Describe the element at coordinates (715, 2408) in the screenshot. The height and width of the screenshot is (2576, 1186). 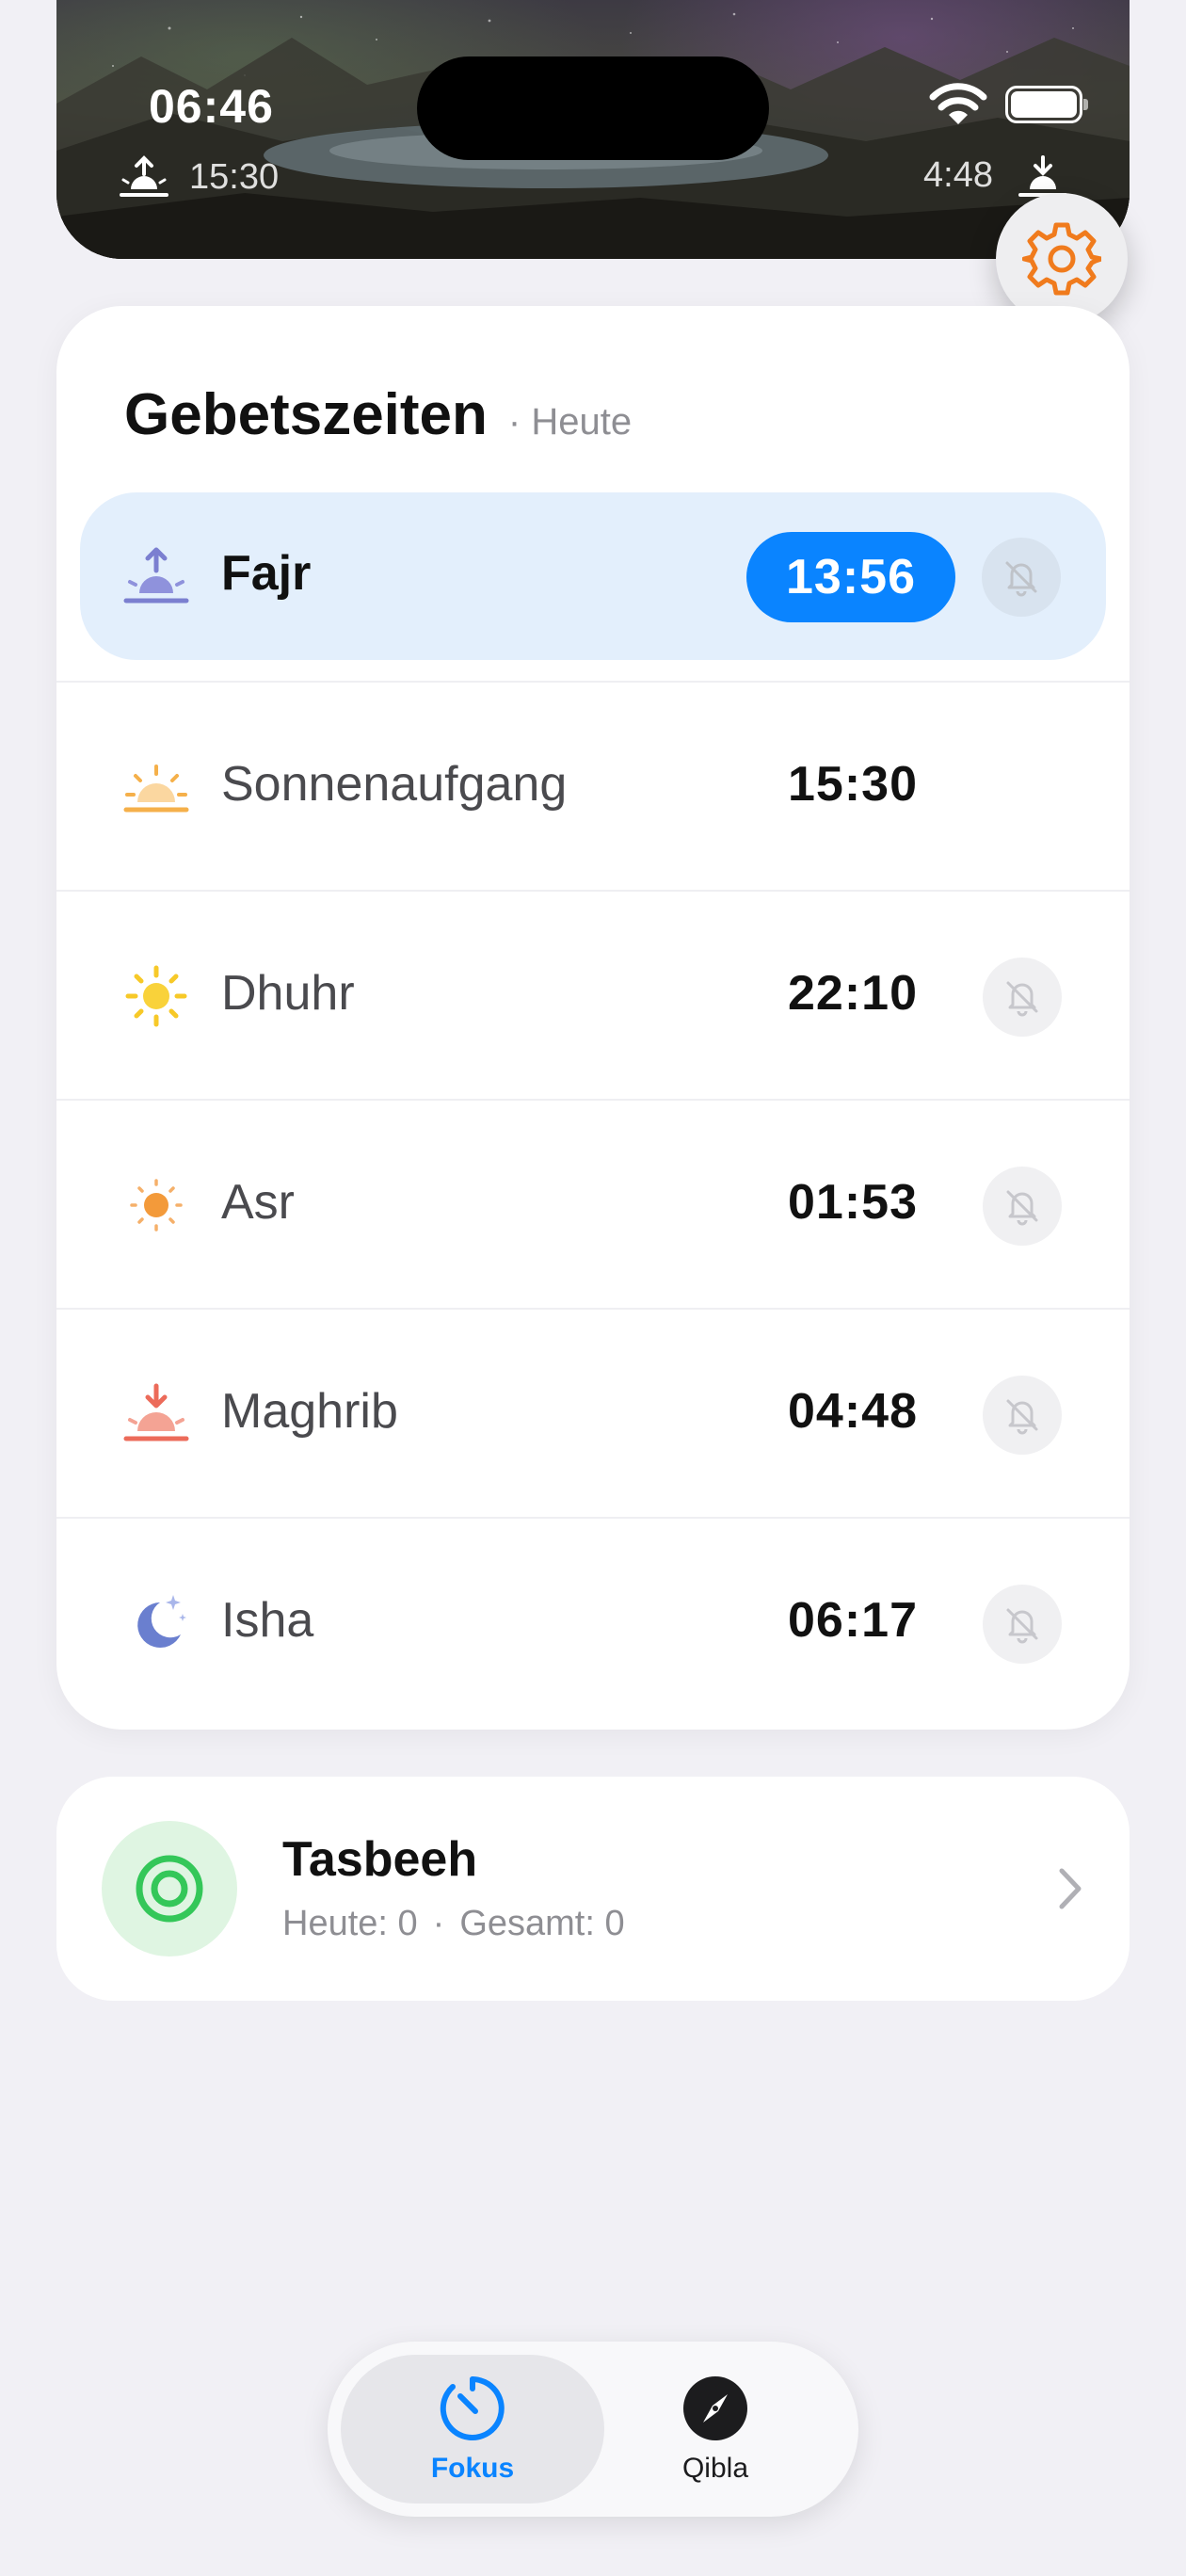
I see `compass-icon` at that location.